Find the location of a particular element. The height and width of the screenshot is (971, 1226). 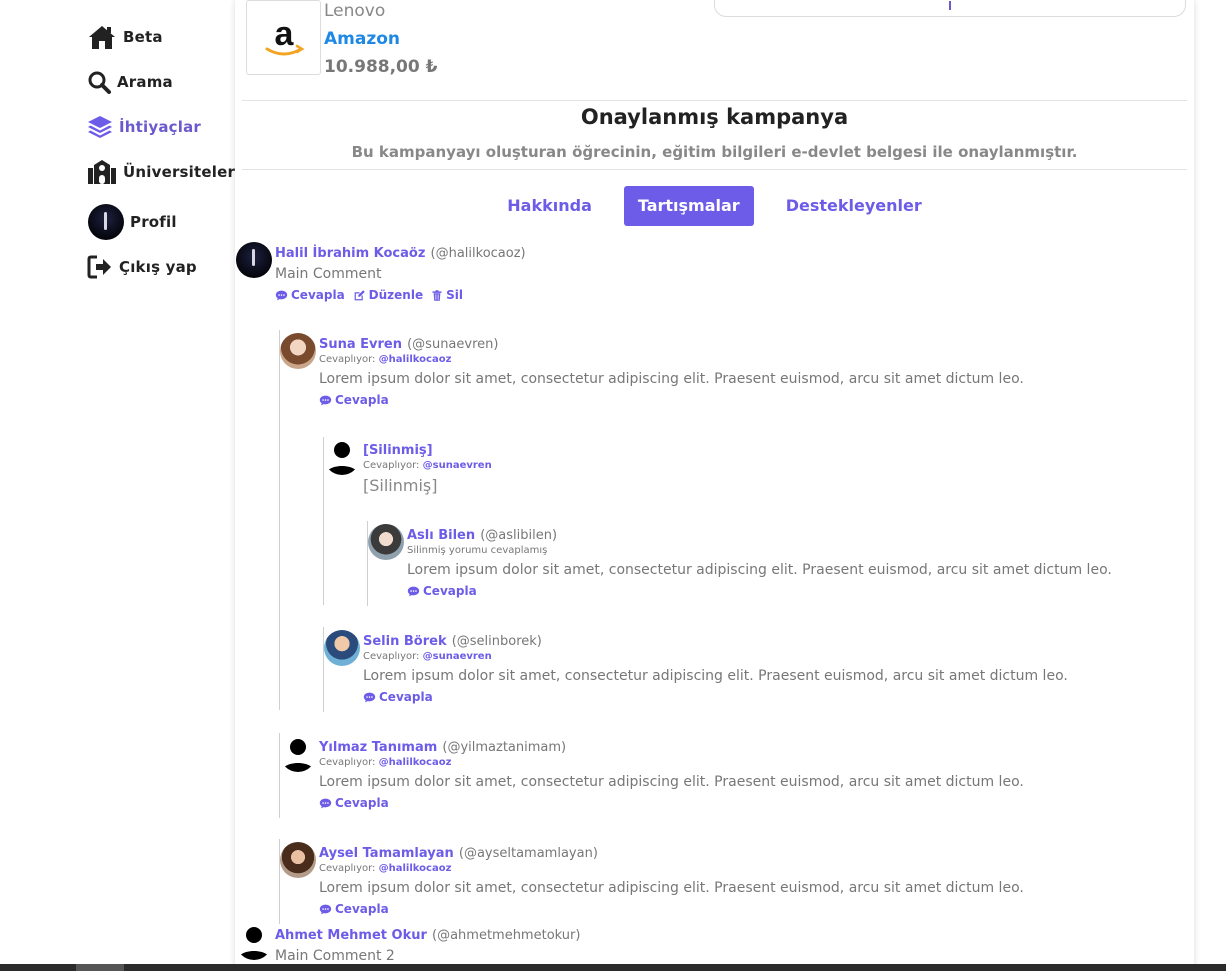

comment-handle: (@yilmaztanimam) is located at coordinates (504, 747).